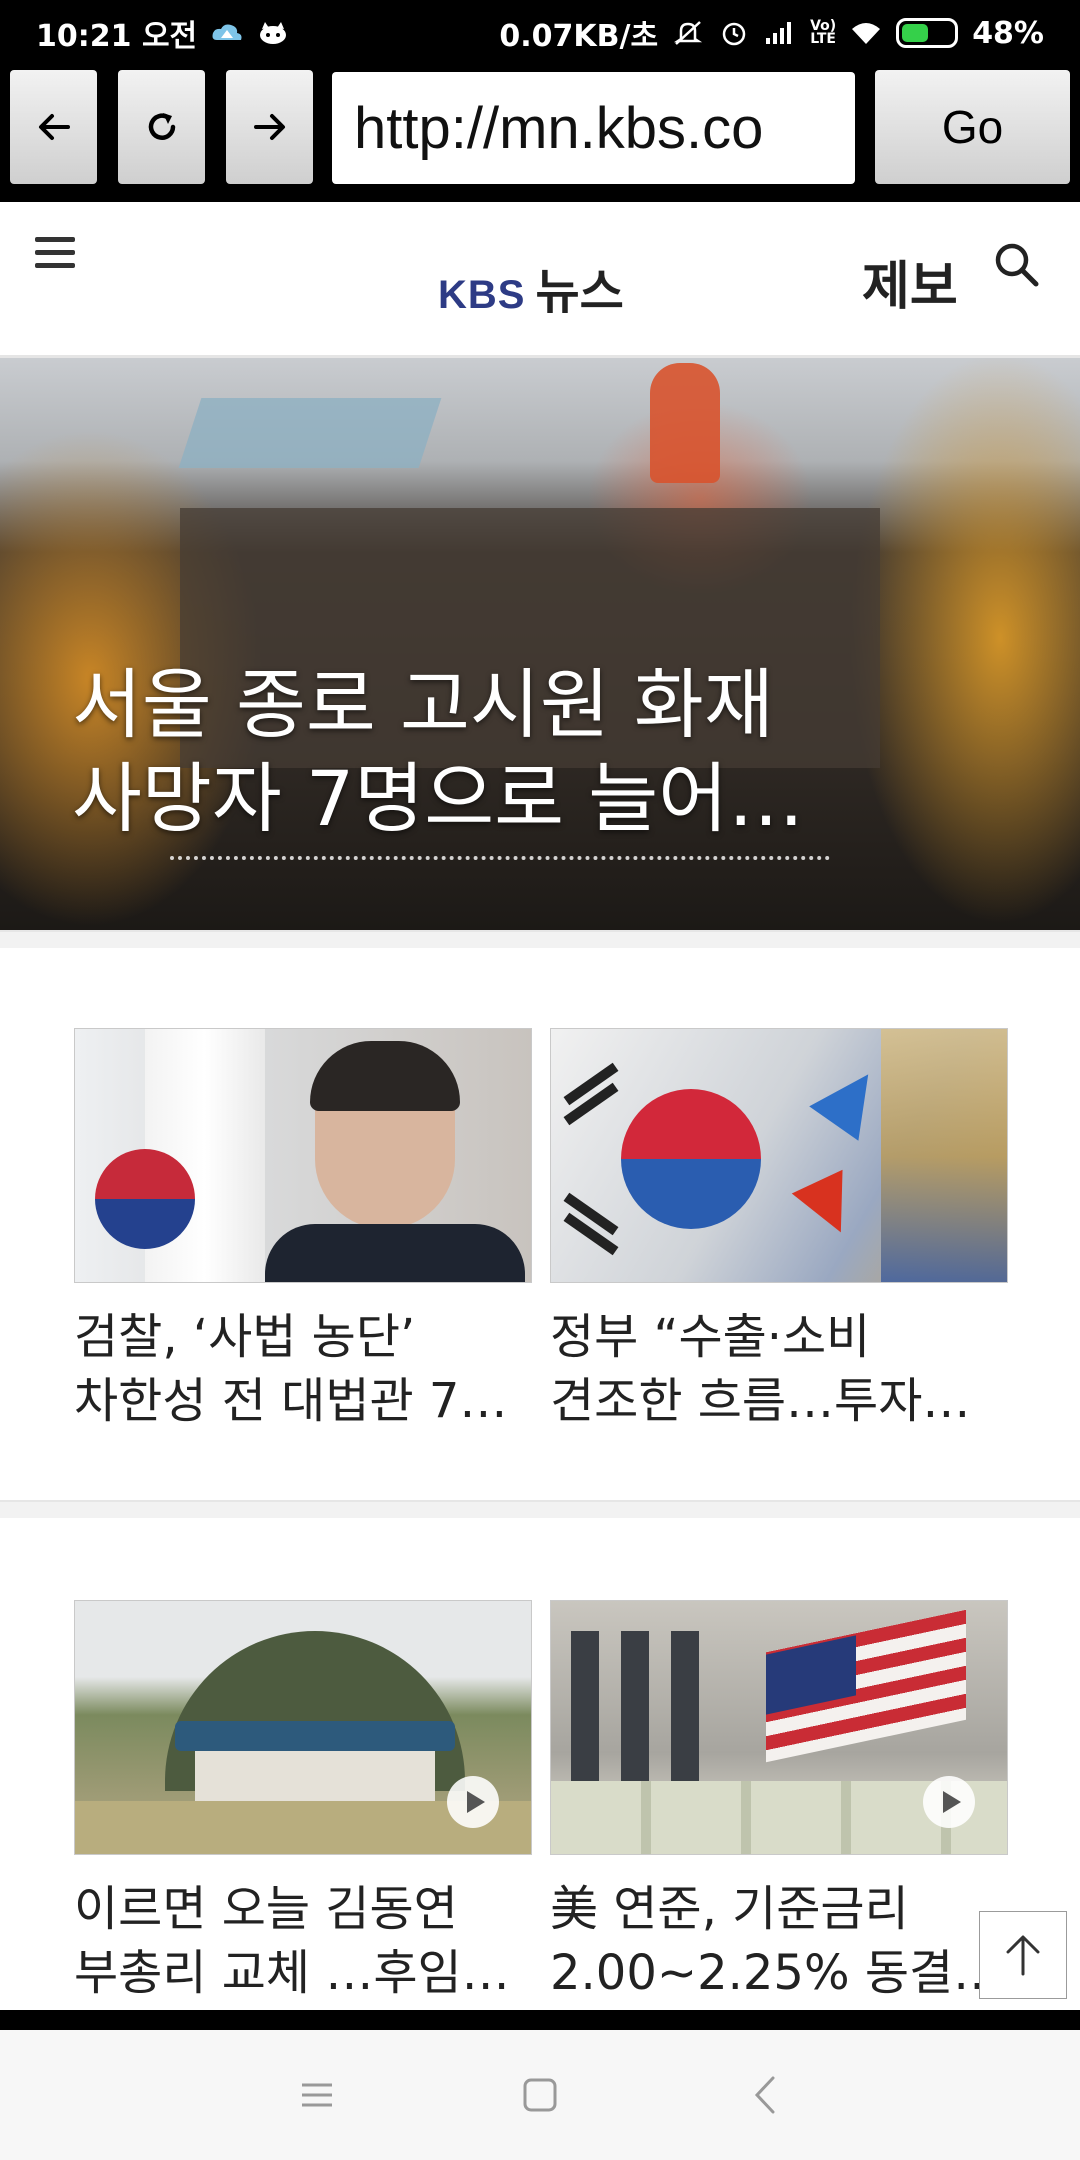 The width and height of the screenshot is (1080, 2160). What do you see at coordinates (317, 2095) in the screenshot?
I see `recents-menu-icon` at bounding box center [317, 2095].